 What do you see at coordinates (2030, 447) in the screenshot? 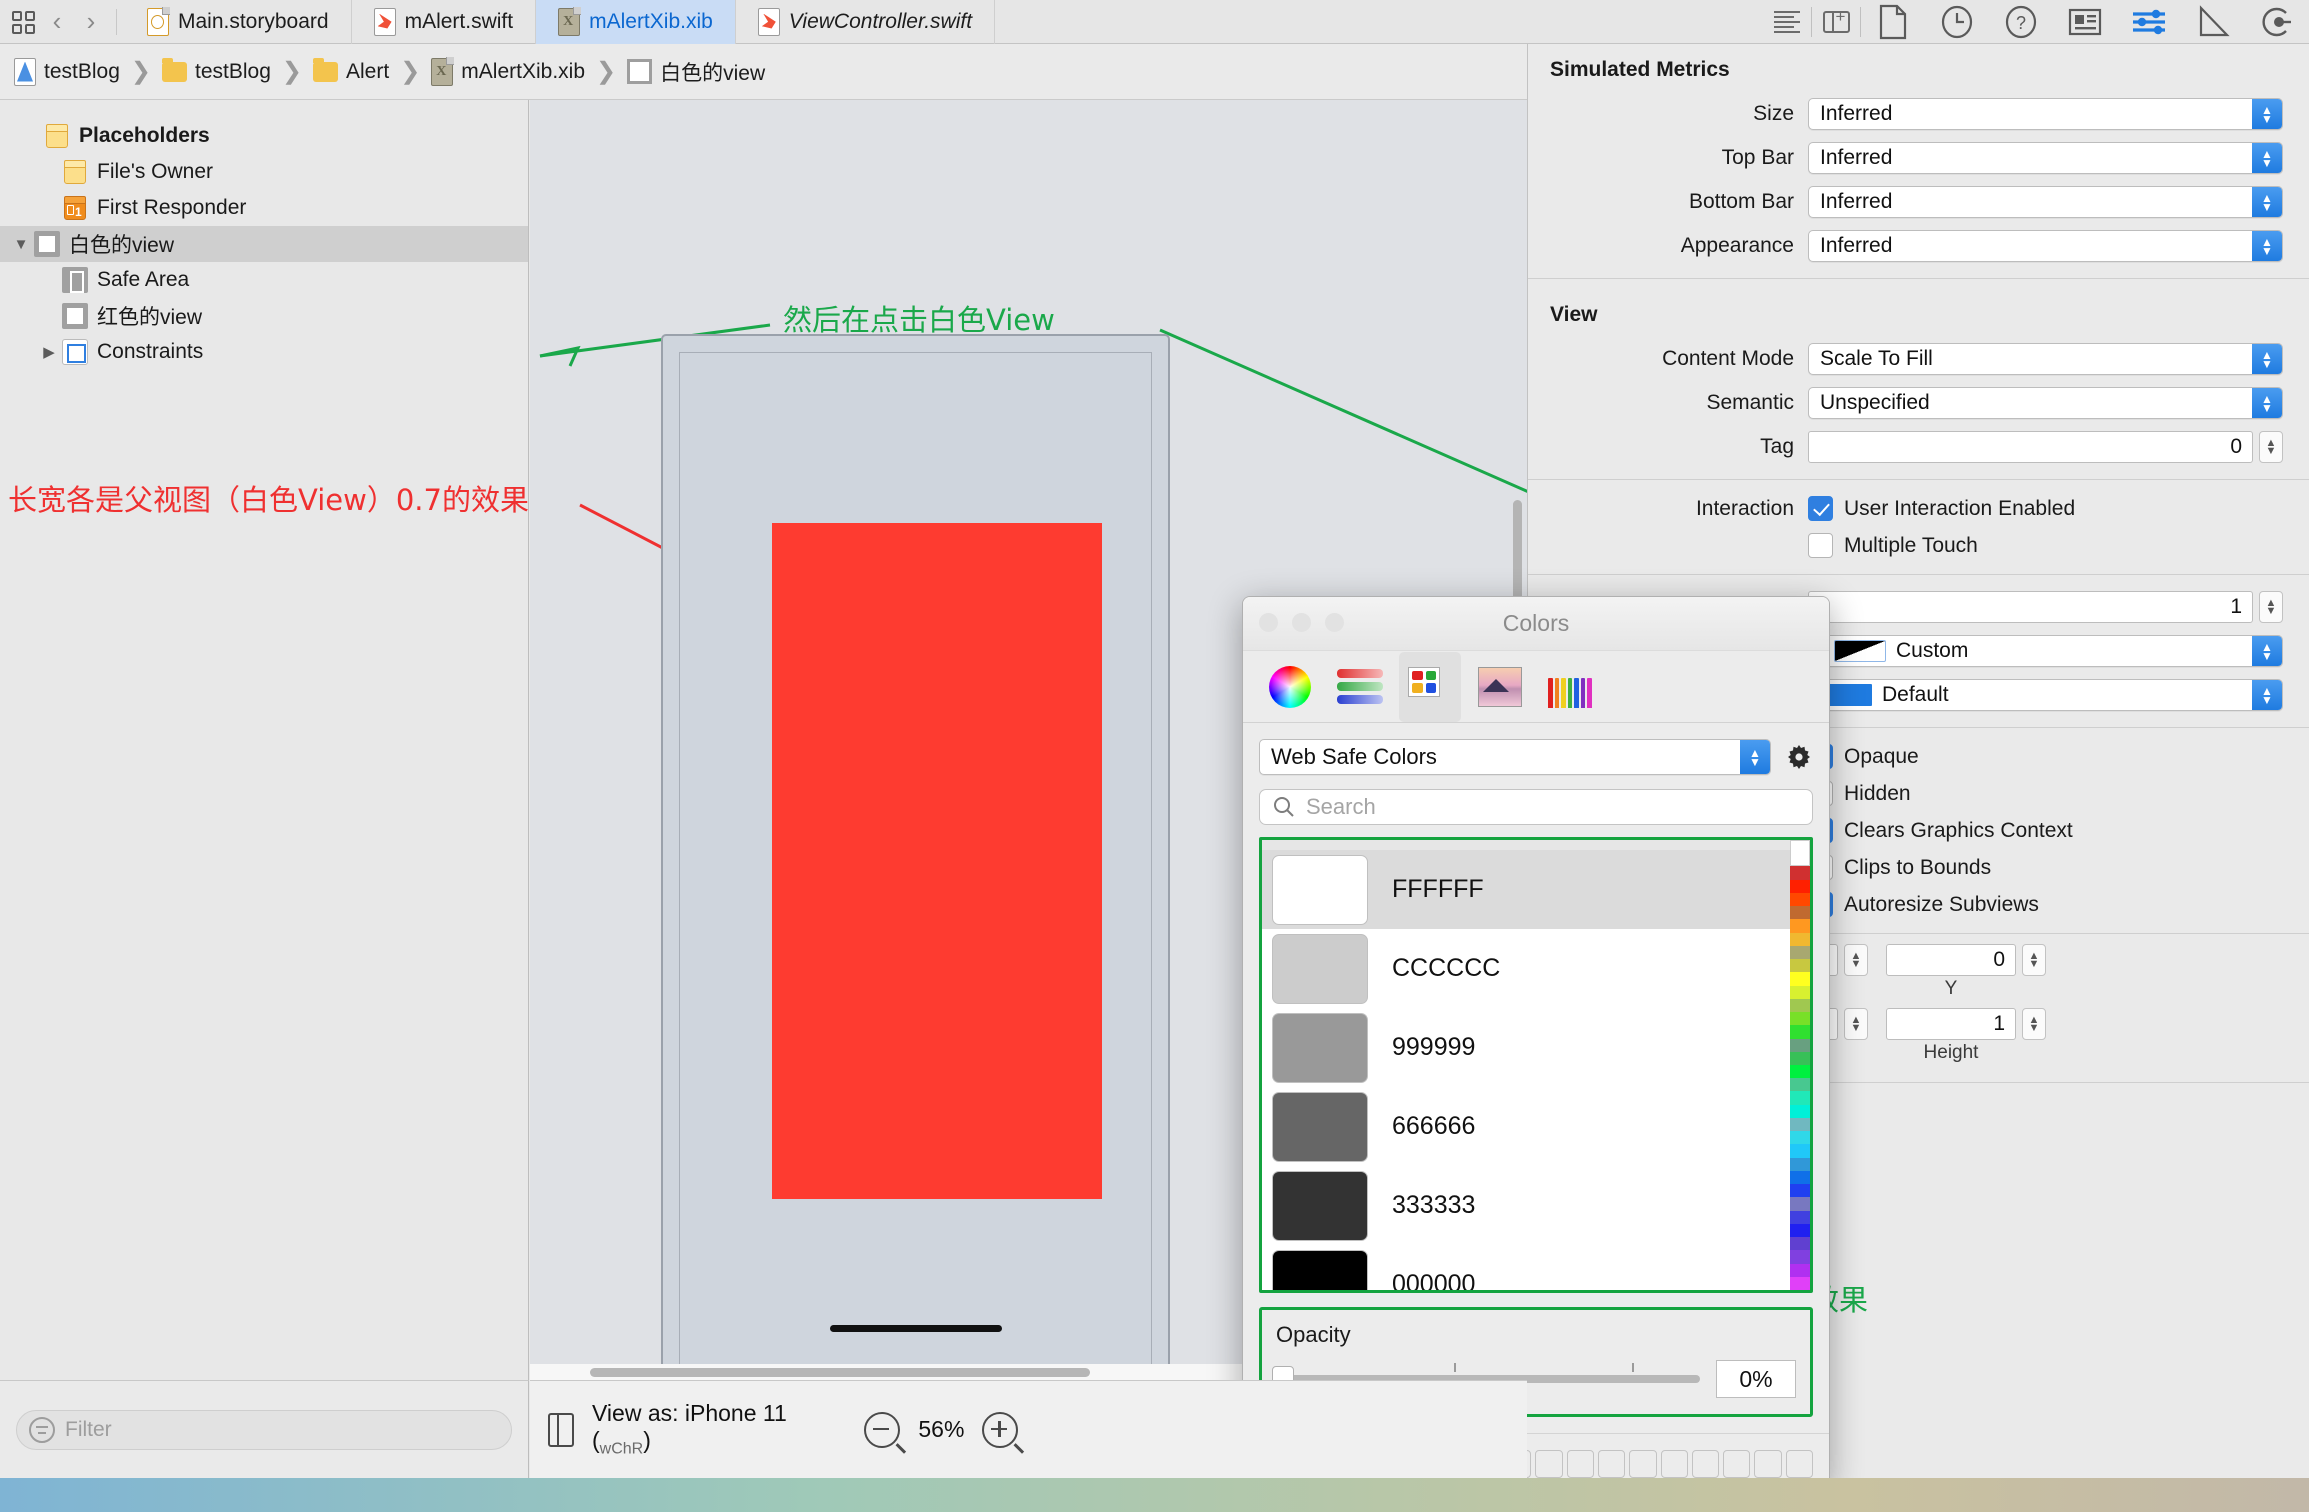
I see `tag-input: 0` at bounding box center [2030, 447].